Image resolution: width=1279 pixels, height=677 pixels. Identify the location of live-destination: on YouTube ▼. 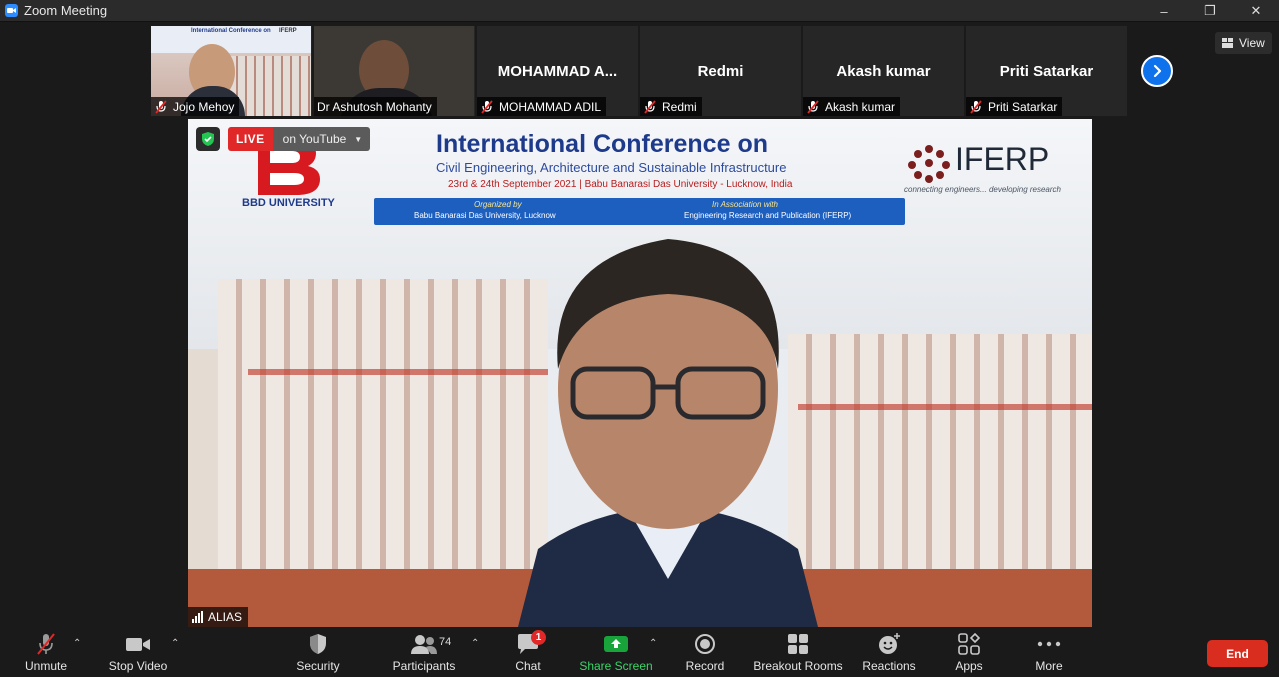
(321, 139).